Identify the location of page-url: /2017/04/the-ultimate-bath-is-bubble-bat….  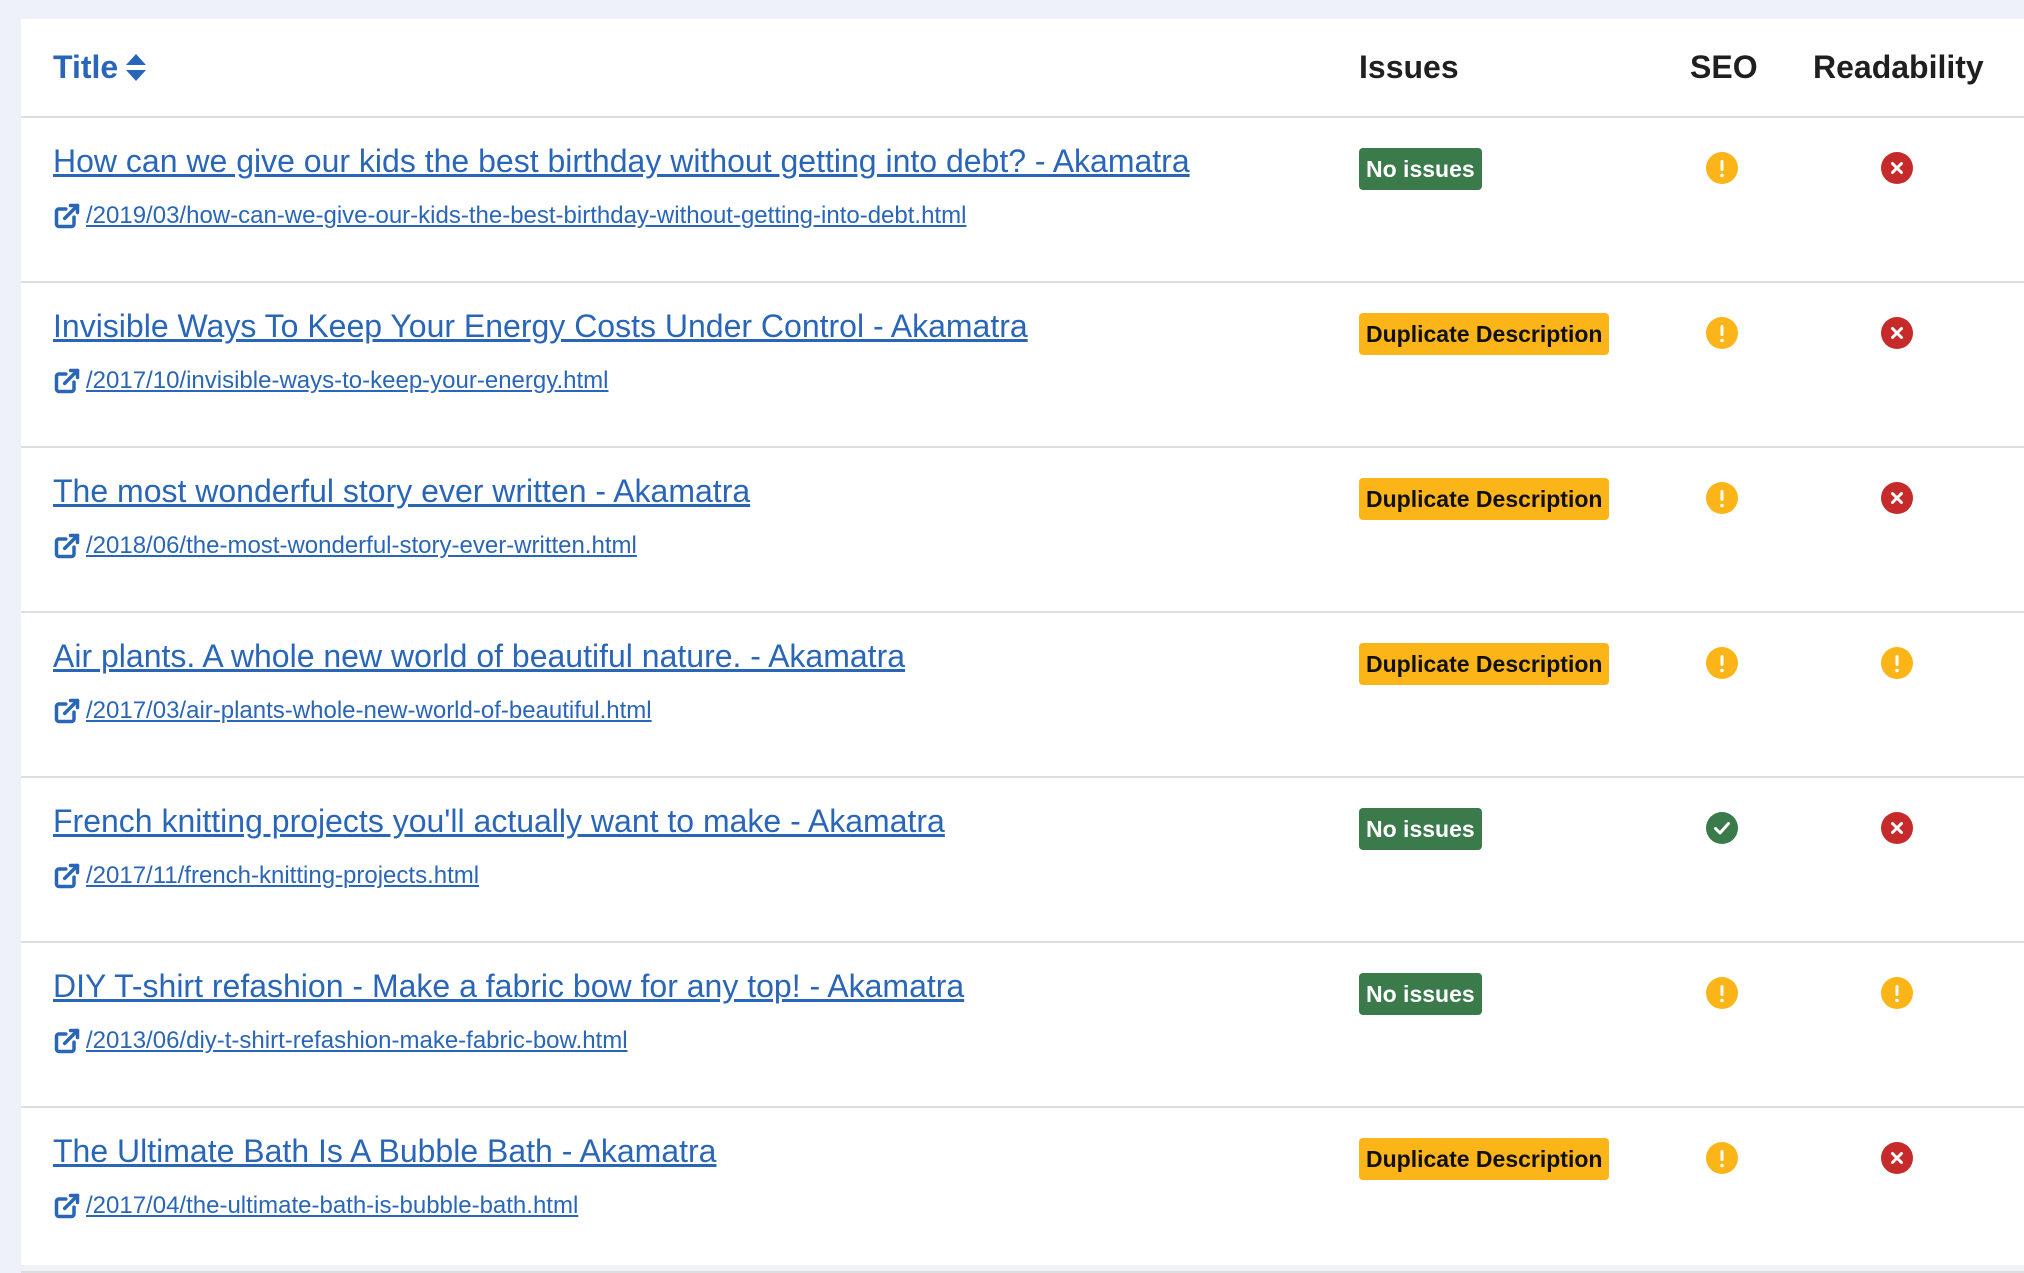
(332, 1205).